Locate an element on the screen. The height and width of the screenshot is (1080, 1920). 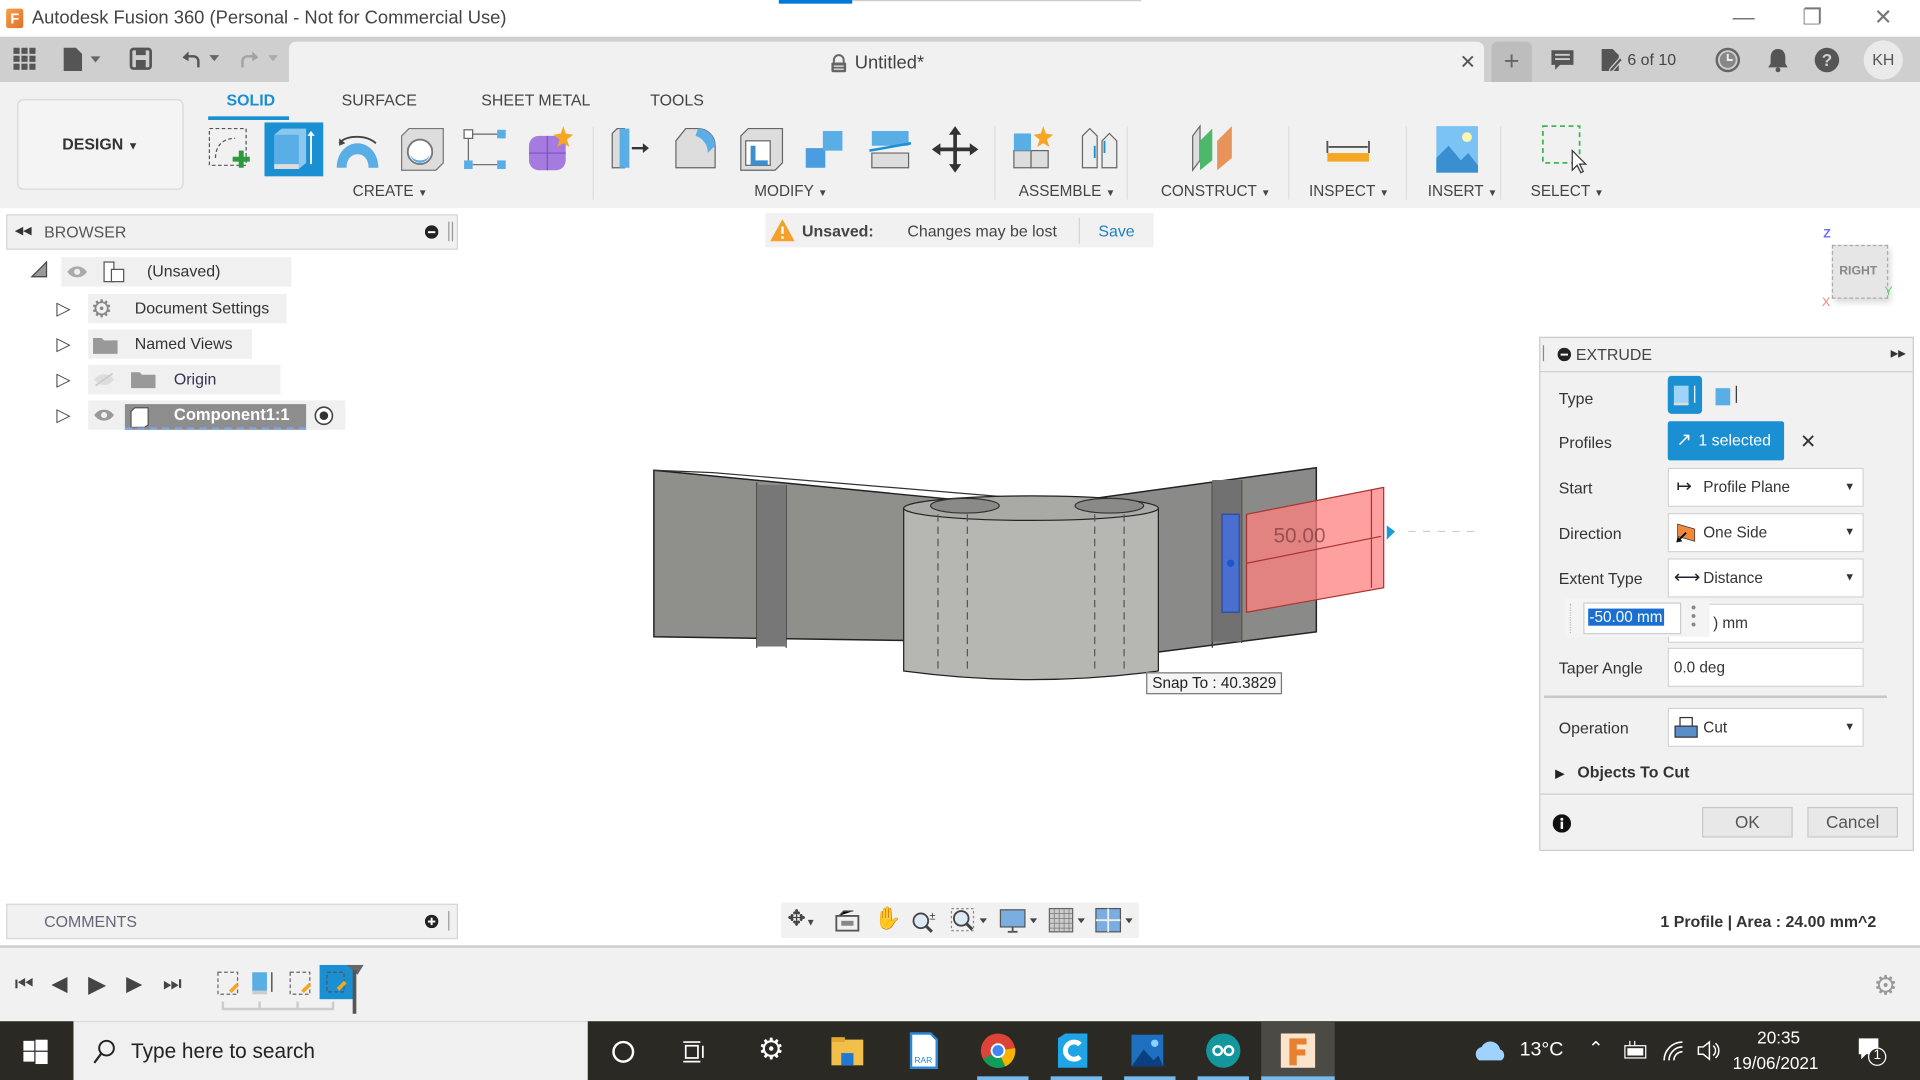
start-dropdown: ↦ Profile Plane ▼ is located at coordinates (1765, 487).